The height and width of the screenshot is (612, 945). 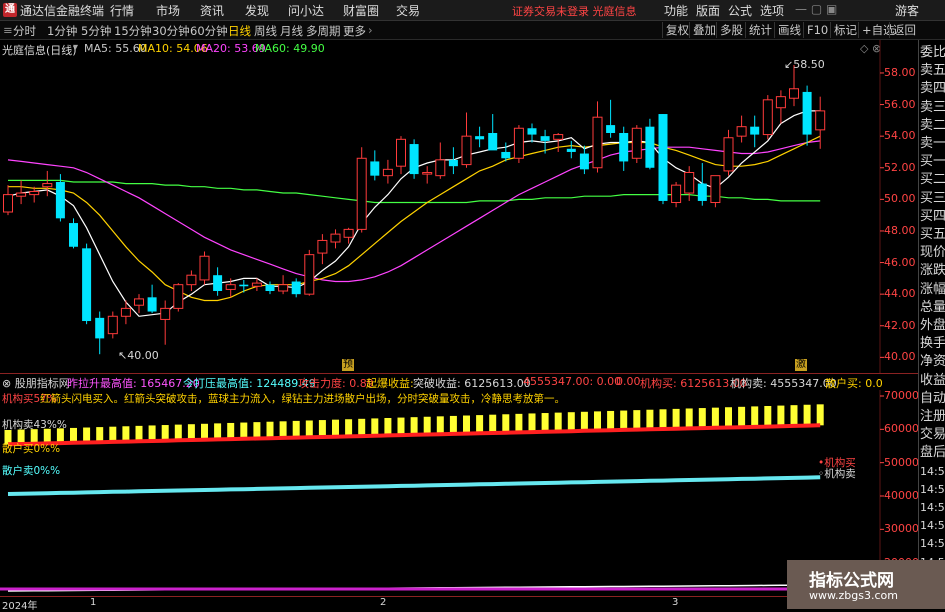 I want to click on sidebar-item: 注册, so click(x=932, y=417).